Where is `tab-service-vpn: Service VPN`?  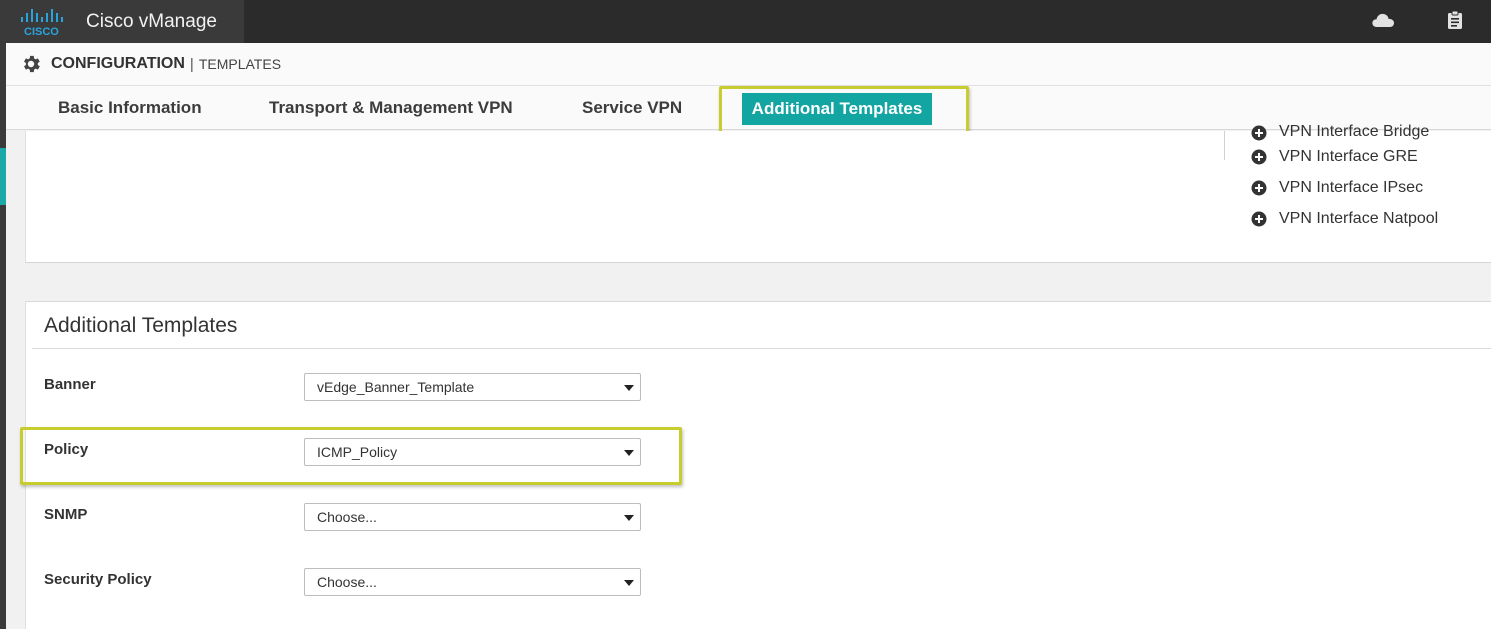
tab-service-vpn: Service VPN is located at coordinates (632, 108).